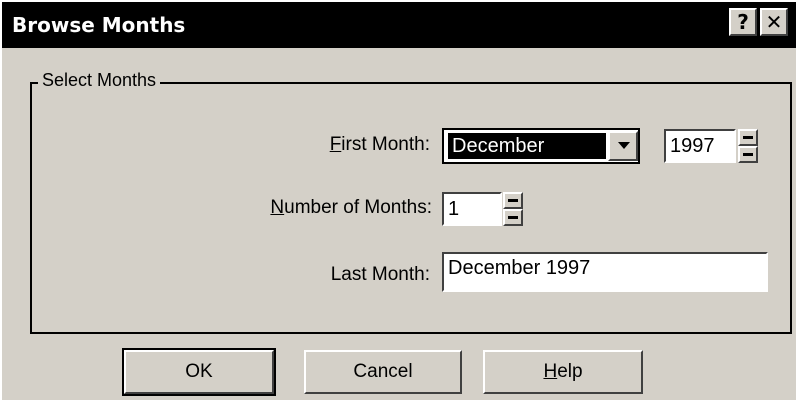  I want to click on close-icon: ✕, so click(774, 22).